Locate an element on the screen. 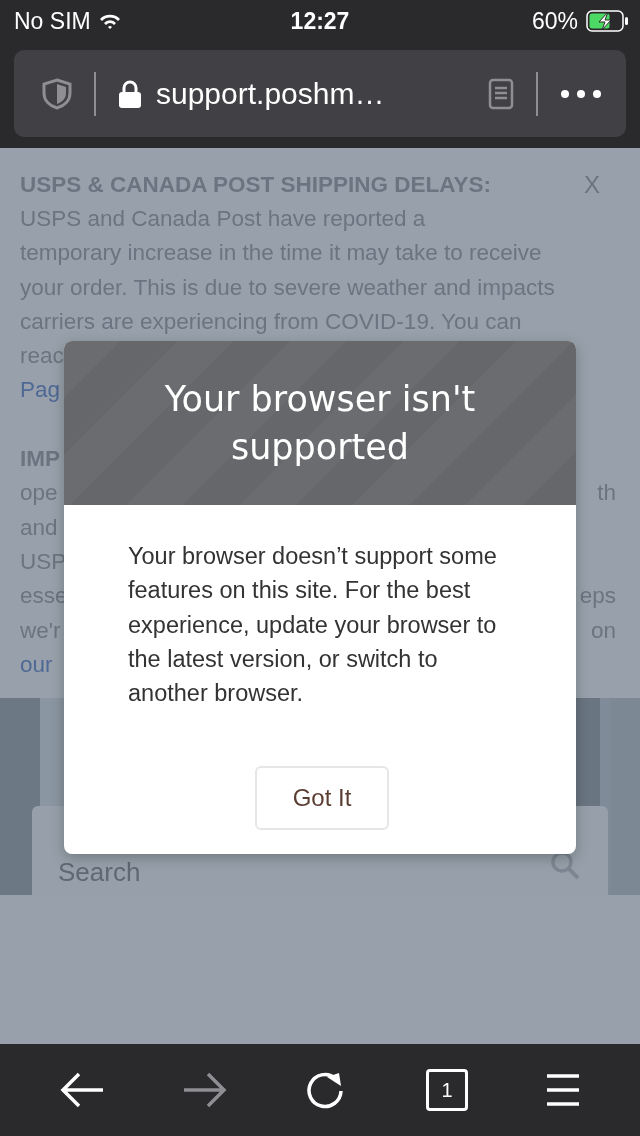  got-it-button: Got It is located at coordinates (322, 798).